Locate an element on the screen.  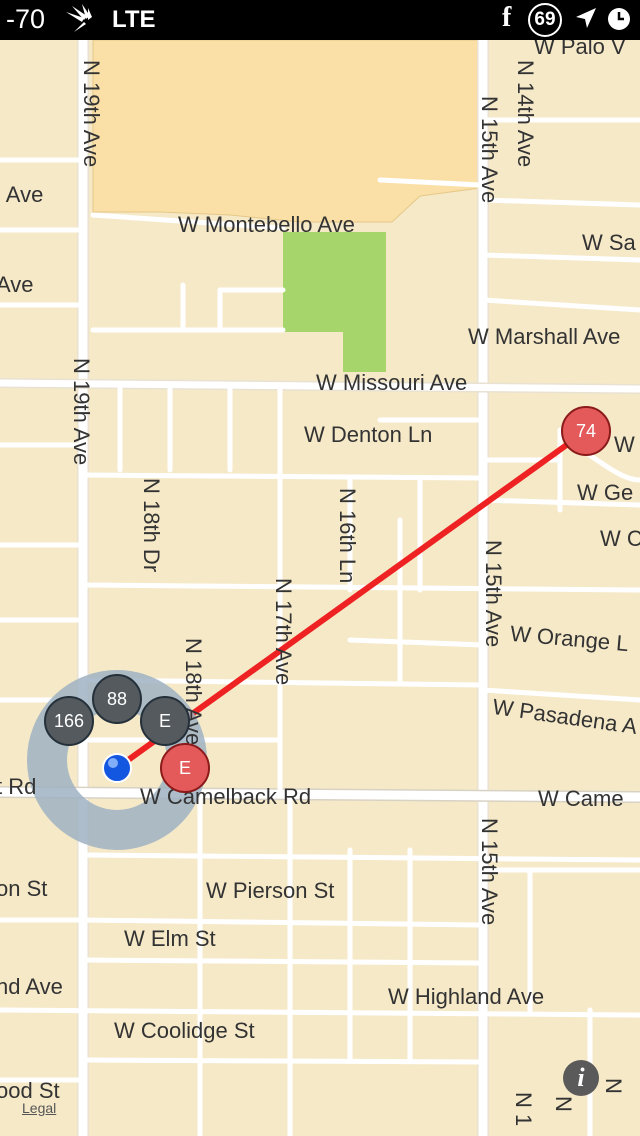
street-label-w-highland: W Highland Ave is located at coordinates (466, 996).